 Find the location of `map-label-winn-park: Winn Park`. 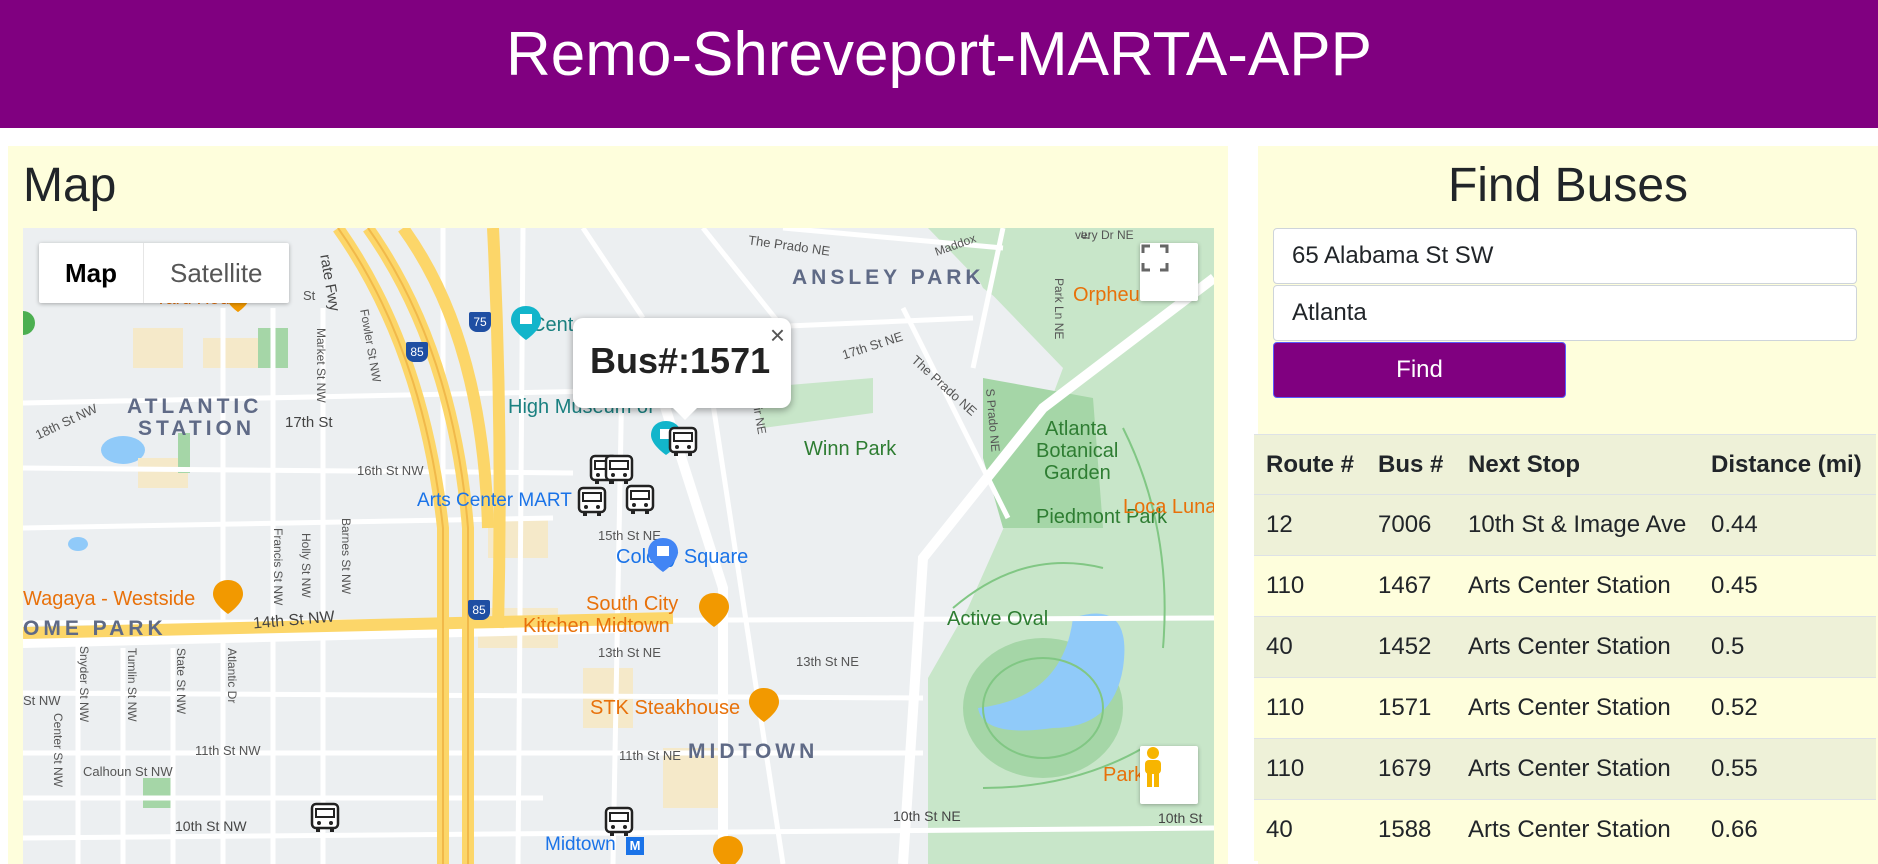

map-label-winn-park: Winn Park is located at coordinates (850, 449).